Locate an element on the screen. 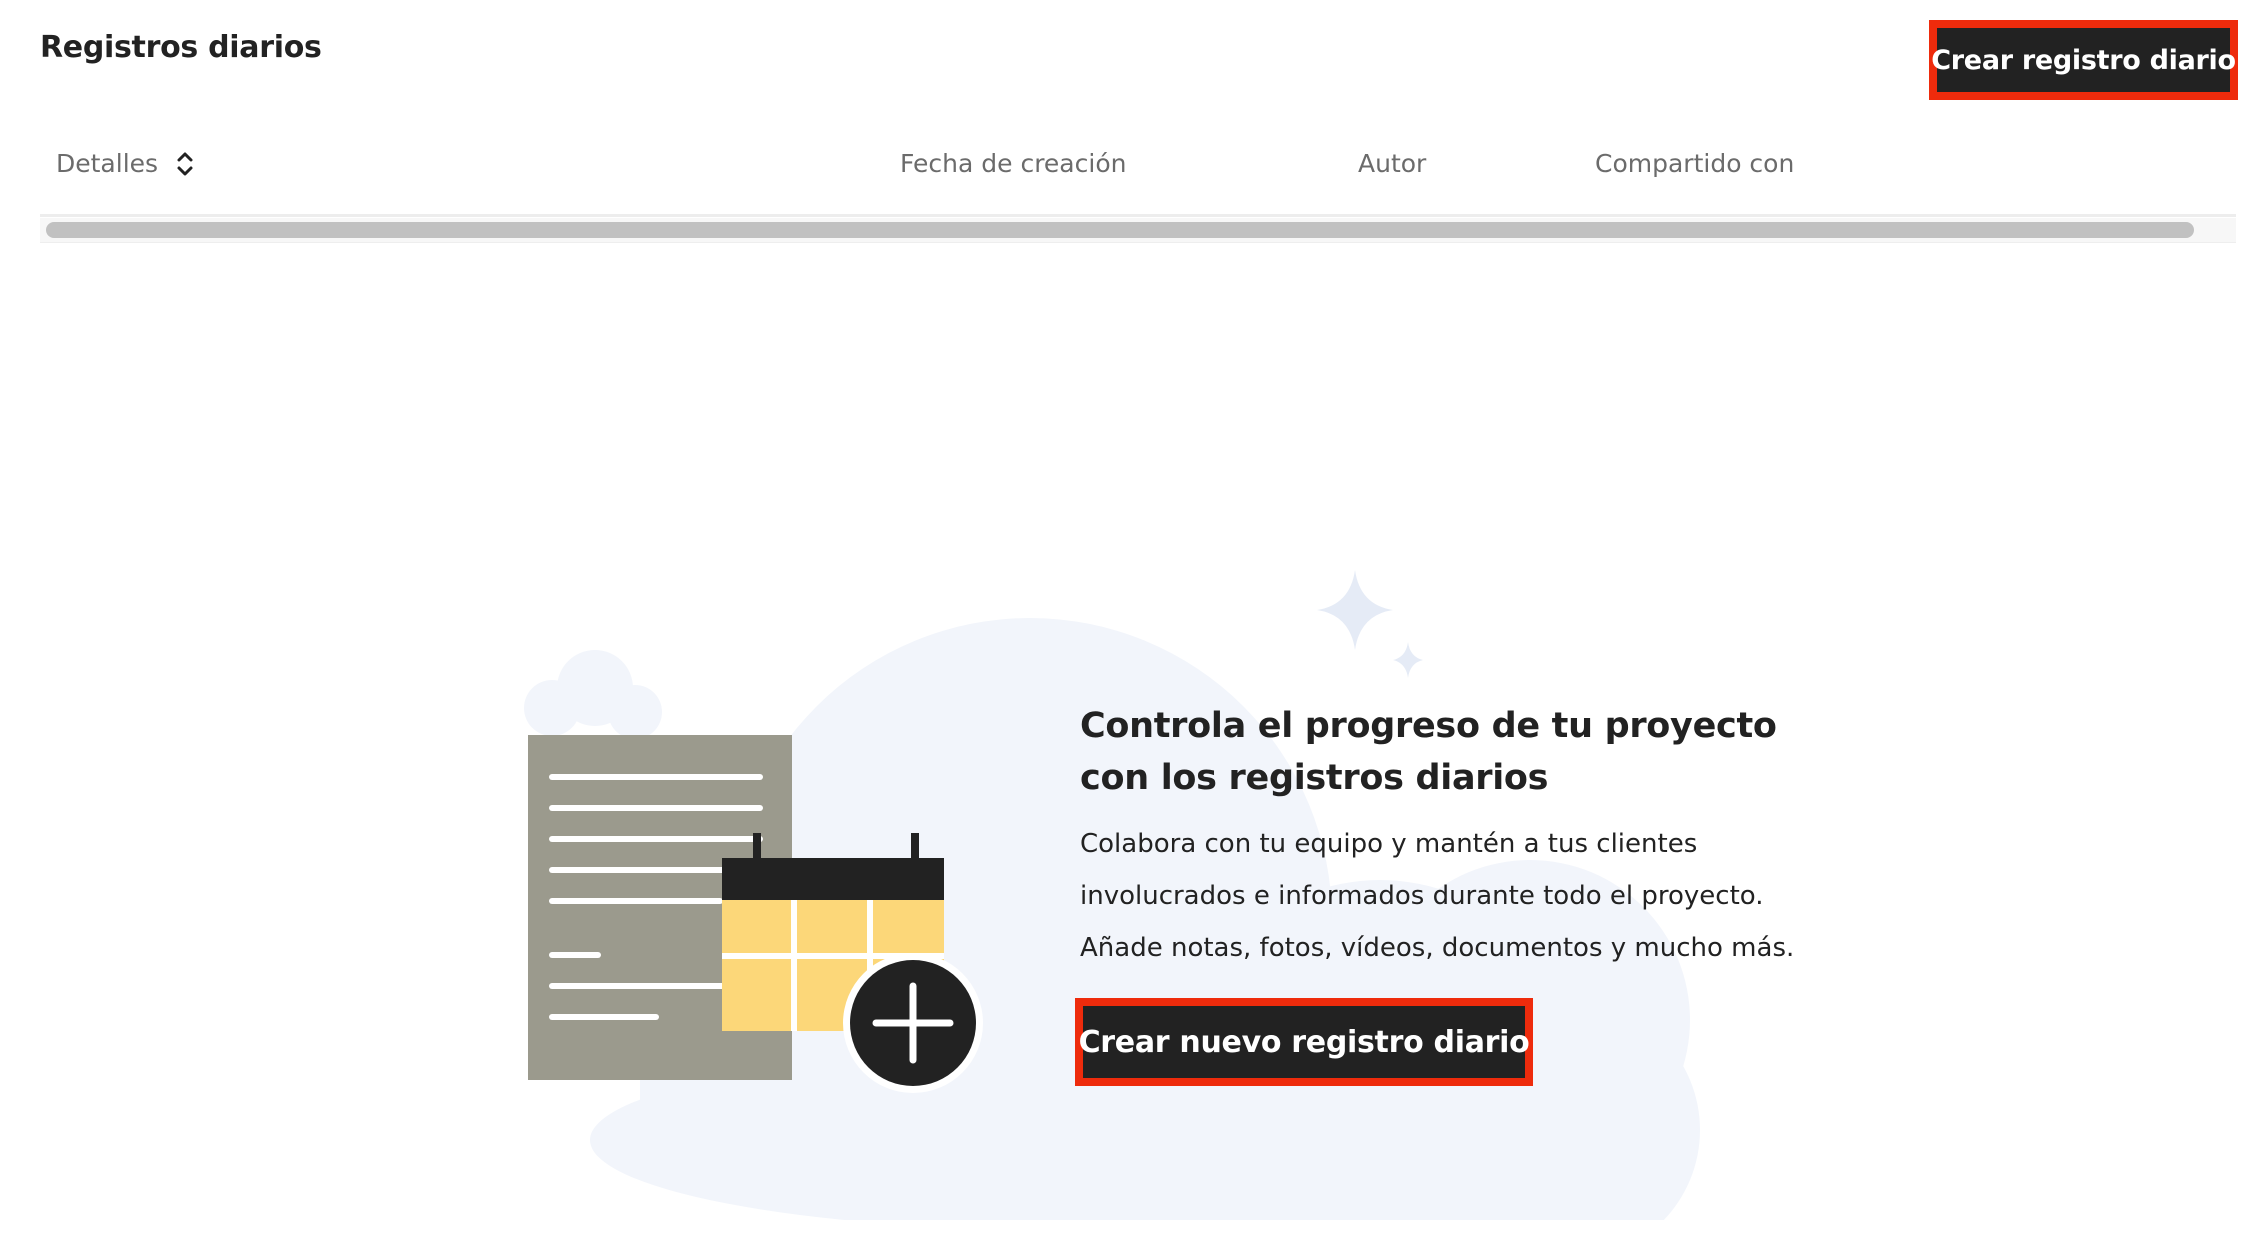 The image size is (2258, 1248). sort-icon is located at coordinates (185, 164).